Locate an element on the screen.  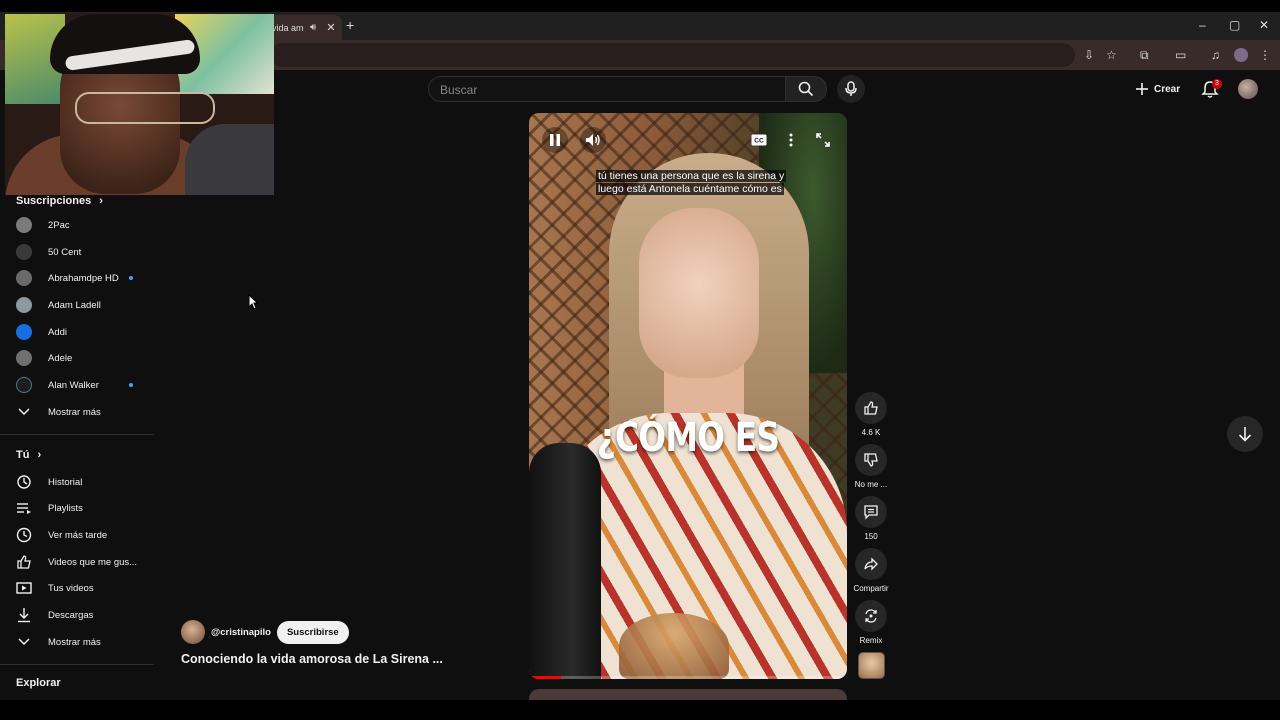
captions-button: CC is located at coordinates (759, 140).